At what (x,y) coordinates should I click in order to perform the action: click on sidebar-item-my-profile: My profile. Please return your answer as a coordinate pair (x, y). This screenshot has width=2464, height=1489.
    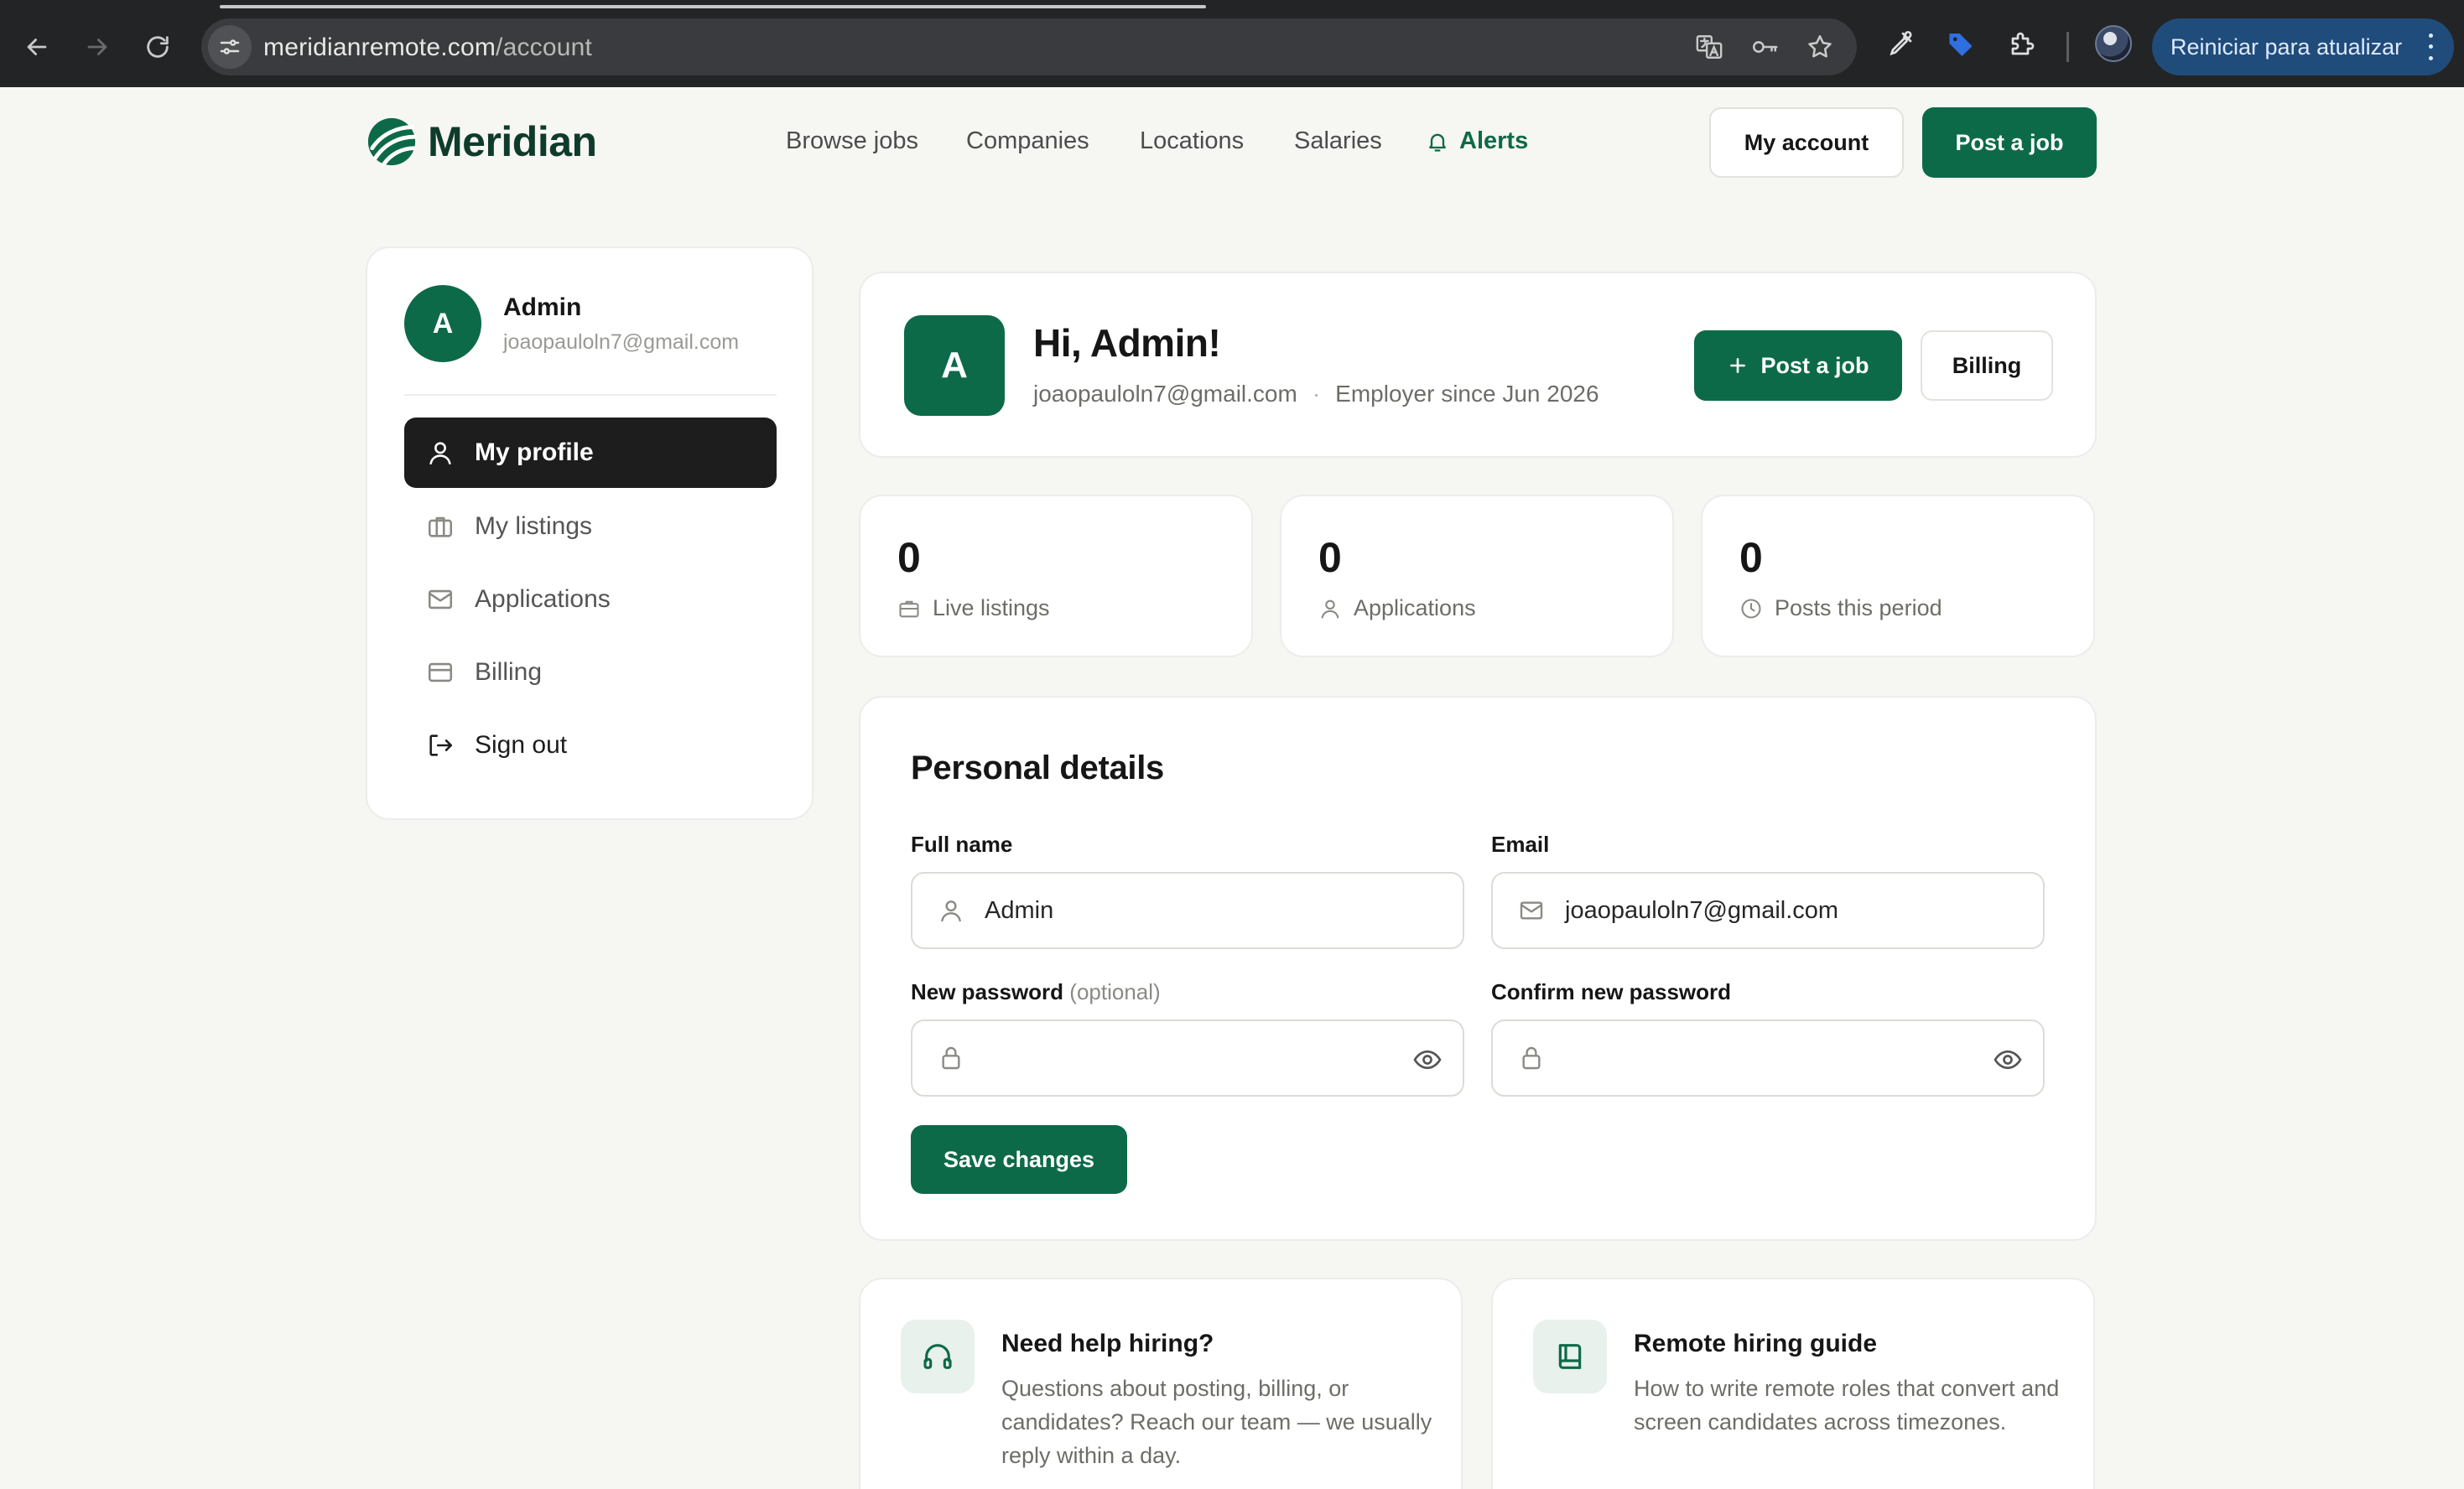
    Looking at the image, I should click on (590, 453).